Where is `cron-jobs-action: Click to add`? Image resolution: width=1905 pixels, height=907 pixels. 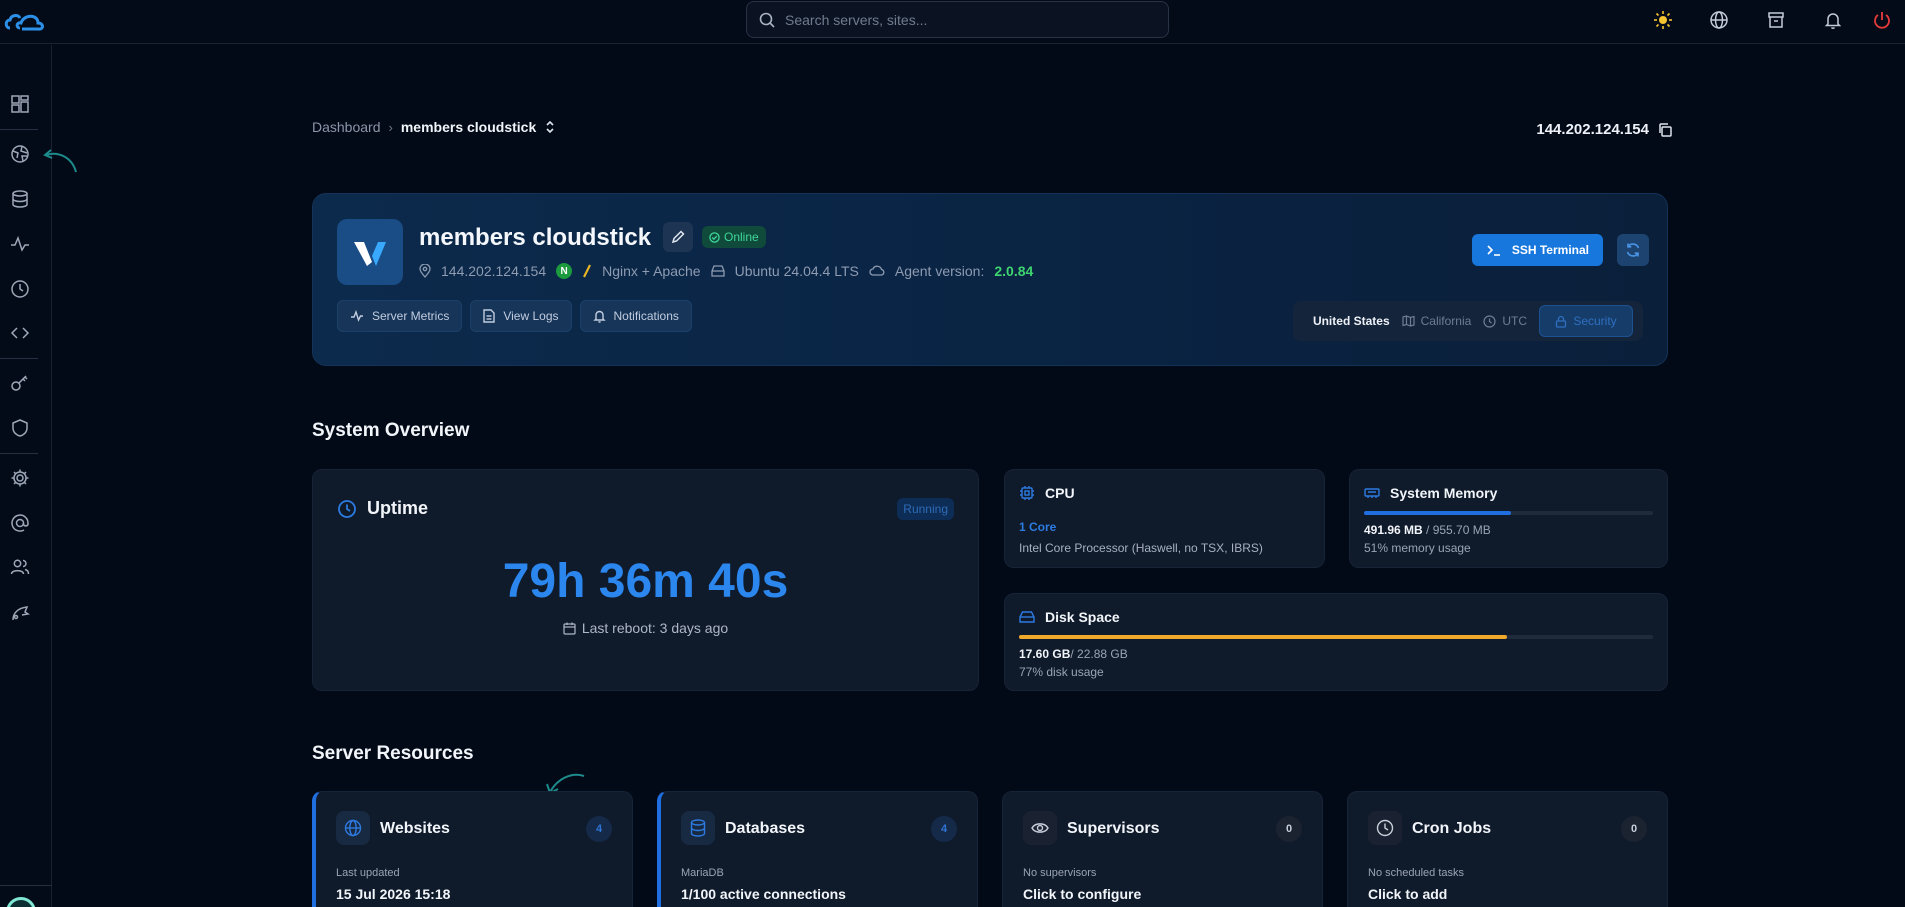 cron-jobs-action: Click to add is located at coordinates (1407, 894).